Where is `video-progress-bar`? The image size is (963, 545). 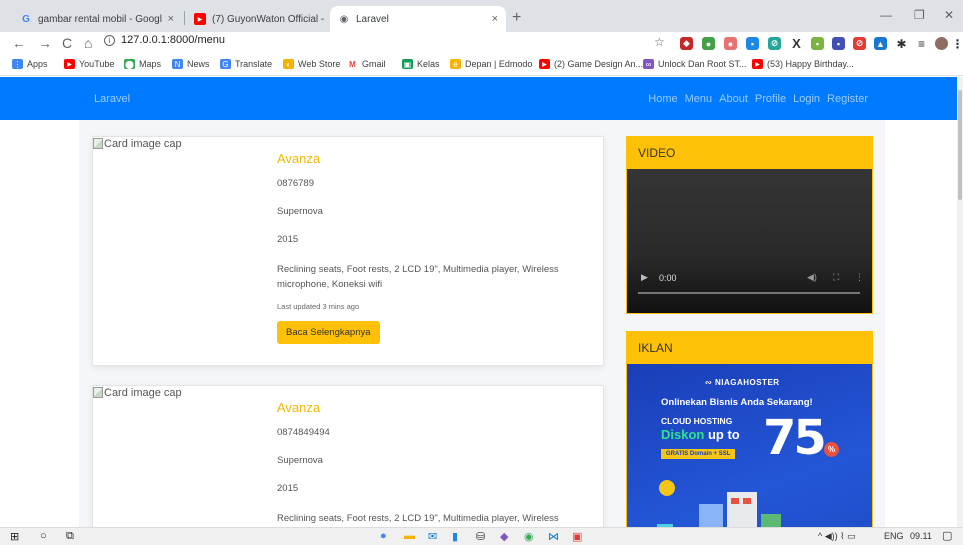
video-progress-bar is located at coordinates (749, 293).